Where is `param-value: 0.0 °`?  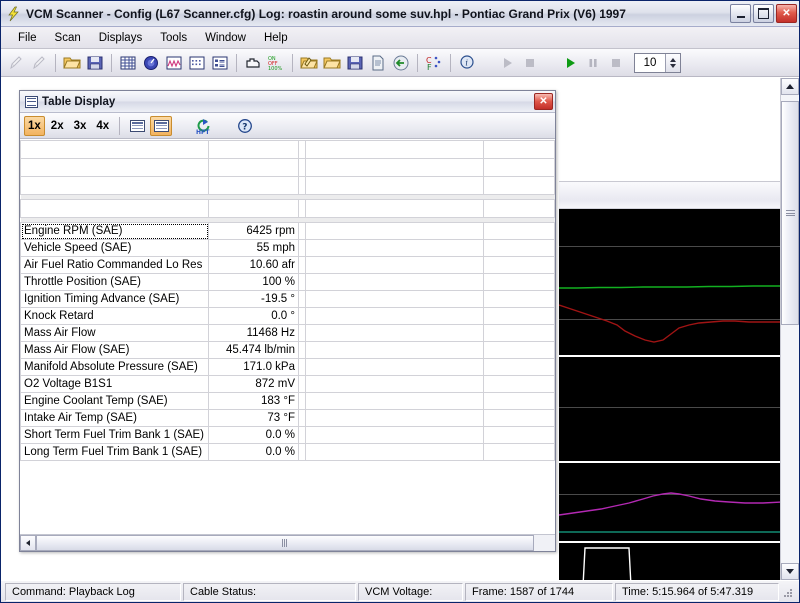
param-value: 0.0 ° is located at coordinates (253, 316).